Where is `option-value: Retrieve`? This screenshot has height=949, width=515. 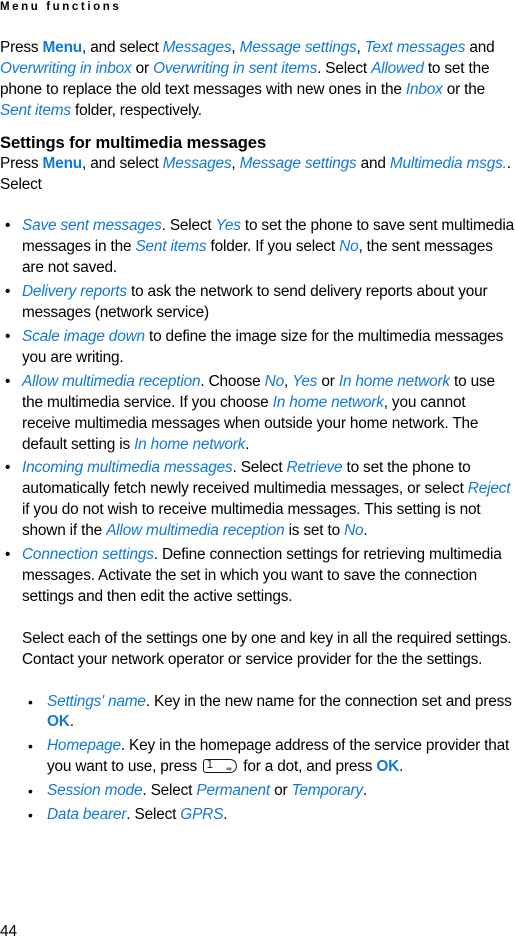
option-value: Retrieve is located at coordinates (314, 468).